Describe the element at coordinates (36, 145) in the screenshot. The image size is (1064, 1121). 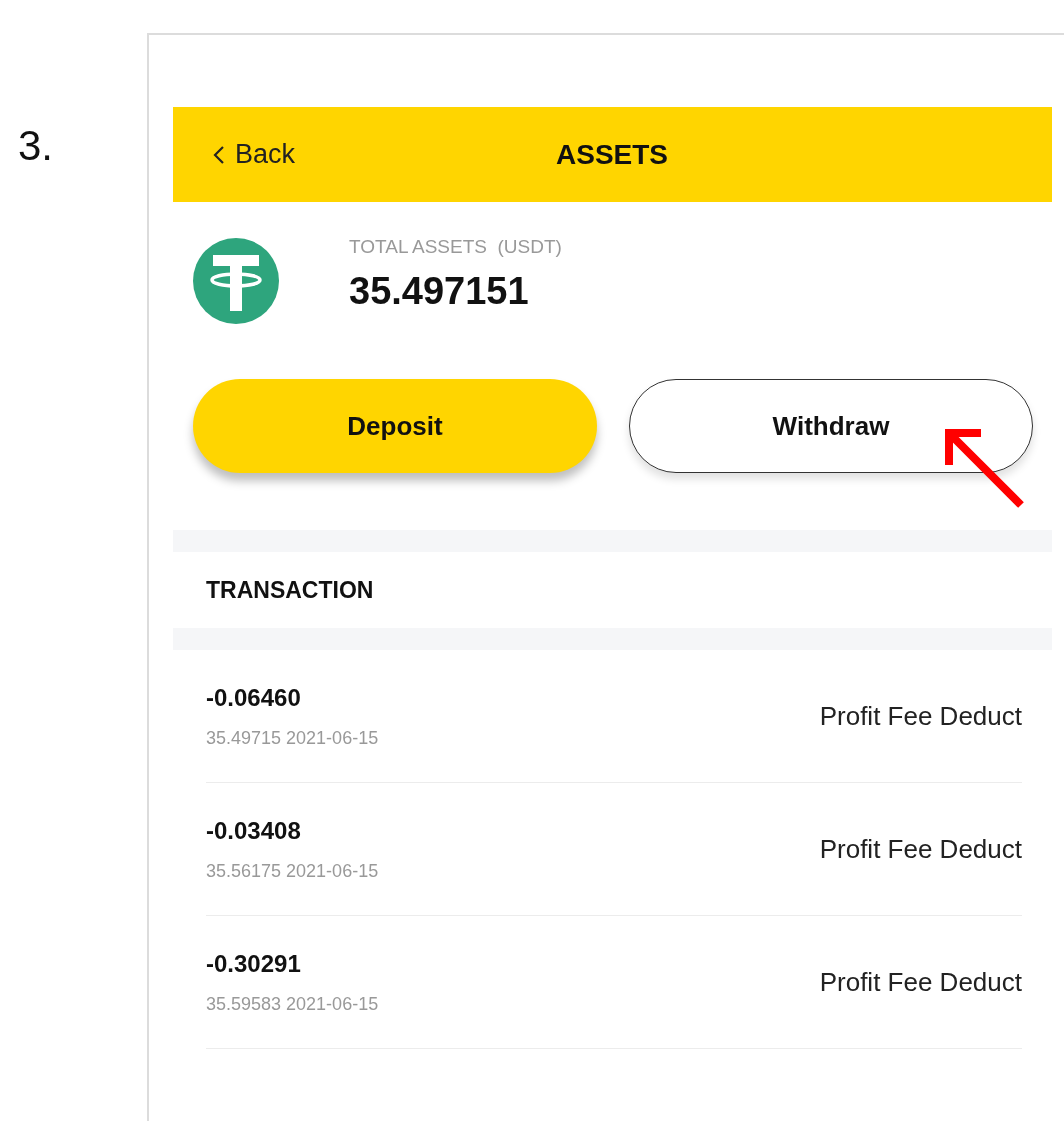
I see `step-number: 3.` at that location.